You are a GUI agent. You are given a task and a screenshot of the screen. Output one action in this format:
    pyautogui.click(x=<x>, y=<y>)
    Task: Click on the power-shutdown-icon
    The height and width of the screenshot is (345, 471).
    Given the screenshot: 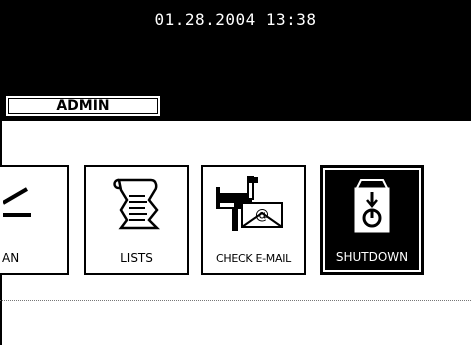 What is the action you would take?
    pyautogui.click(x=372, y=205)
    